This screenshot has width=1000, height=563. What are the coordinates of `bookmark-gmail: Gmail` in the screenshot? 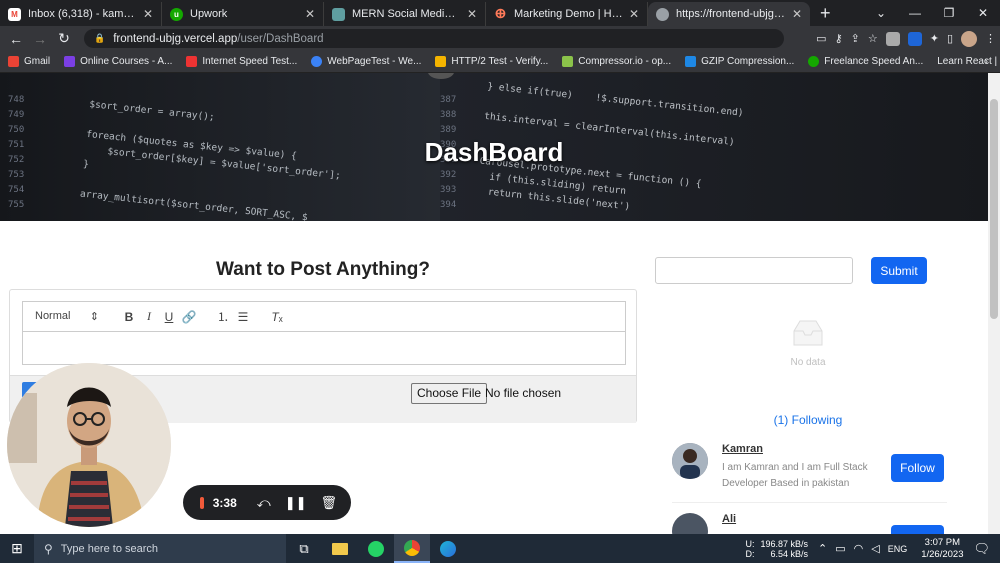 It's located at (29, 61).